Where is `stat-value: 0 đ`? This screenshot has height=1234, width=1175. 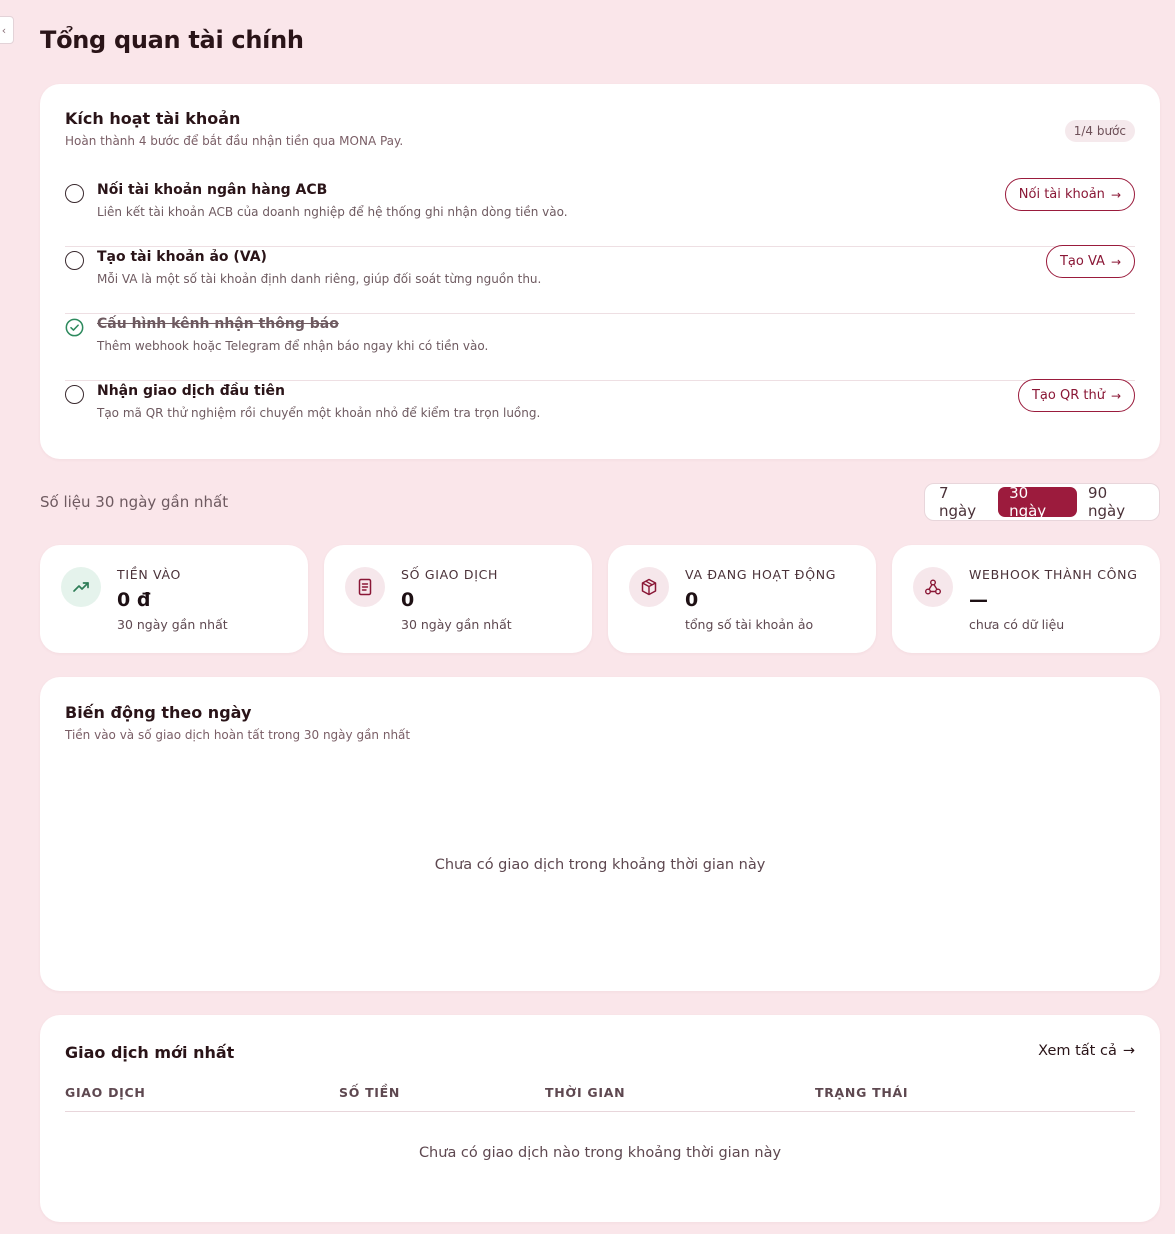 stat-value: 0 đ is located at coordinates (134, 600).